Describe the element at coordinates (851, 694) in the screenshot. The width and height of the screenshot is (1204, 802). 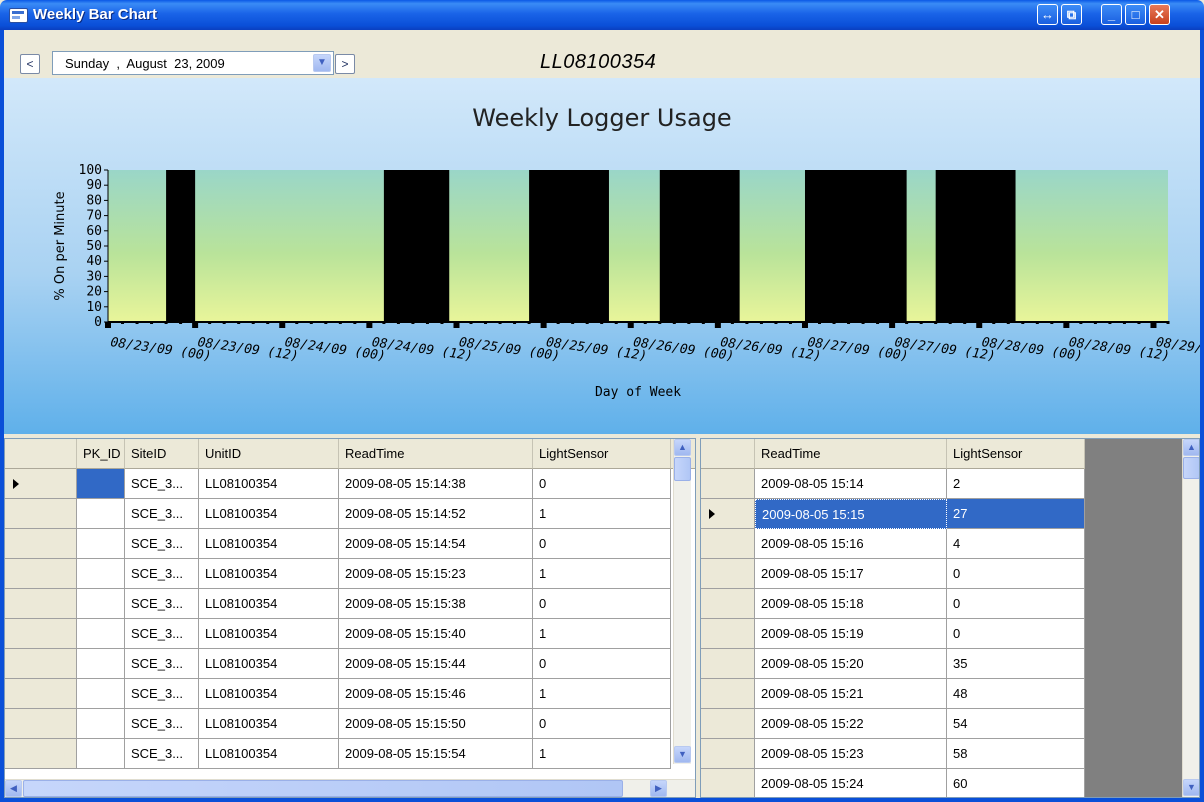
I see `table-cell-time: 2009-08-05 15:21` at that location.